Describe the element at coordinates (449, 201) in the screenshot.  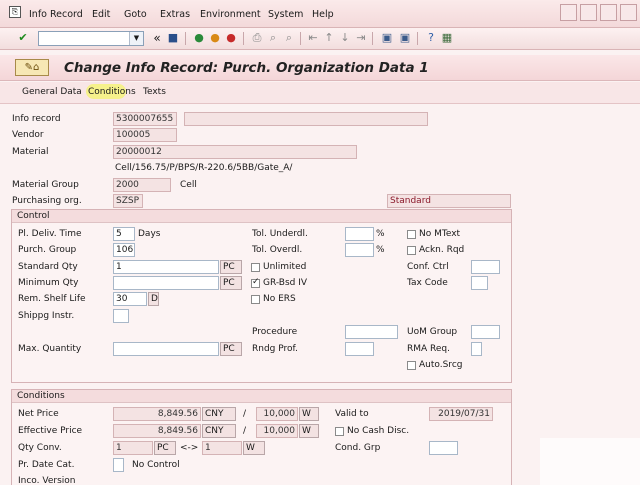
I see `info-category-field: Standard` at that location.